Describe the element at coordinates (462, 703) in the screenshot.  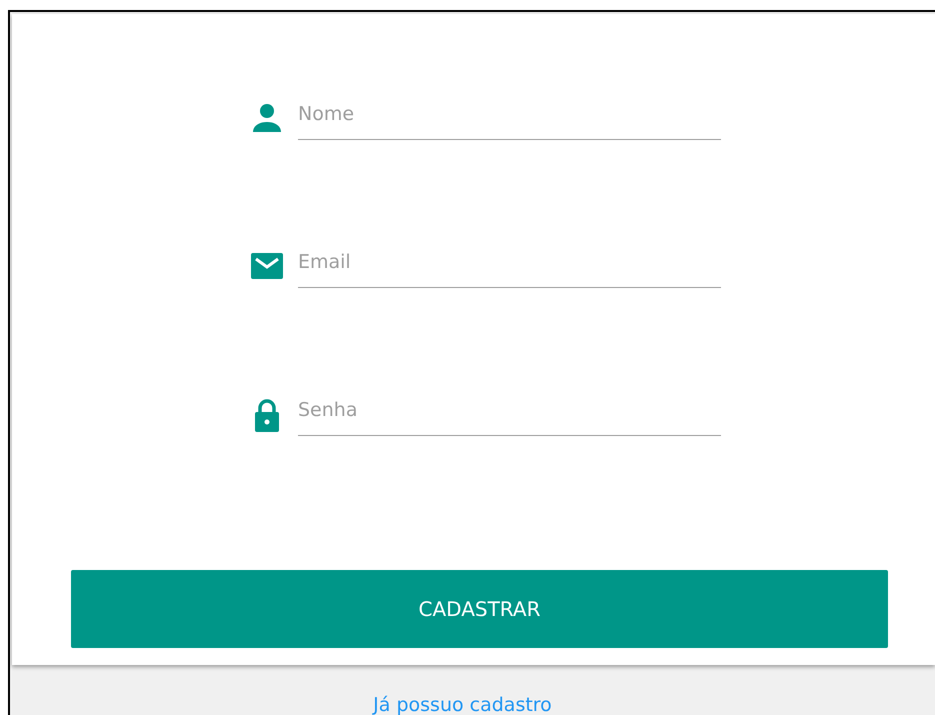
I see `login-link: Já possuo cadastro` at that location.